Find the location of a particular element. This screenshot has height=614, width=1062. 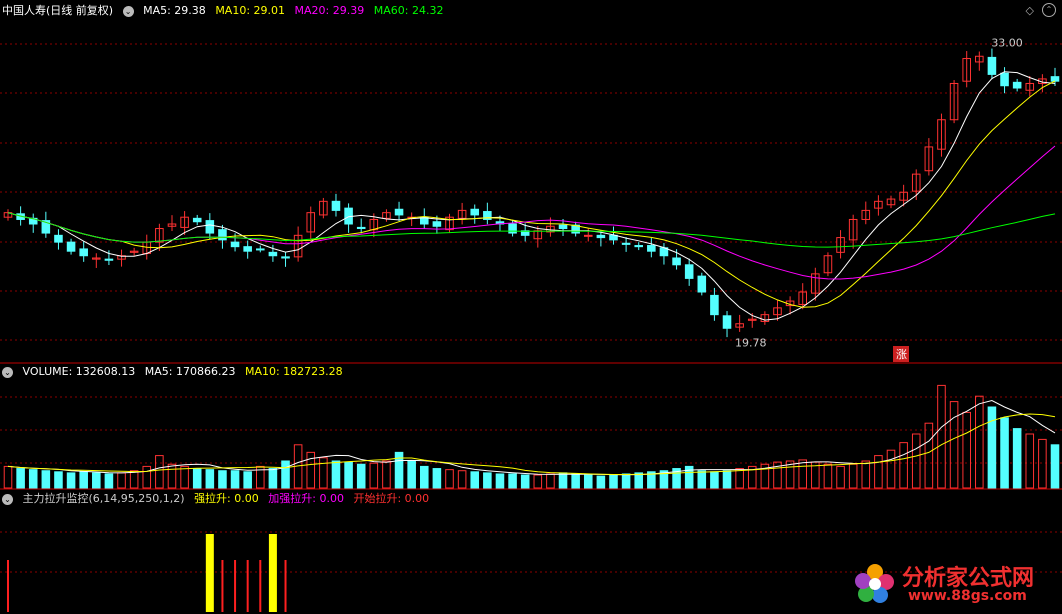

watermark-url: www.88gs.com is located at coordinates (967, 596).